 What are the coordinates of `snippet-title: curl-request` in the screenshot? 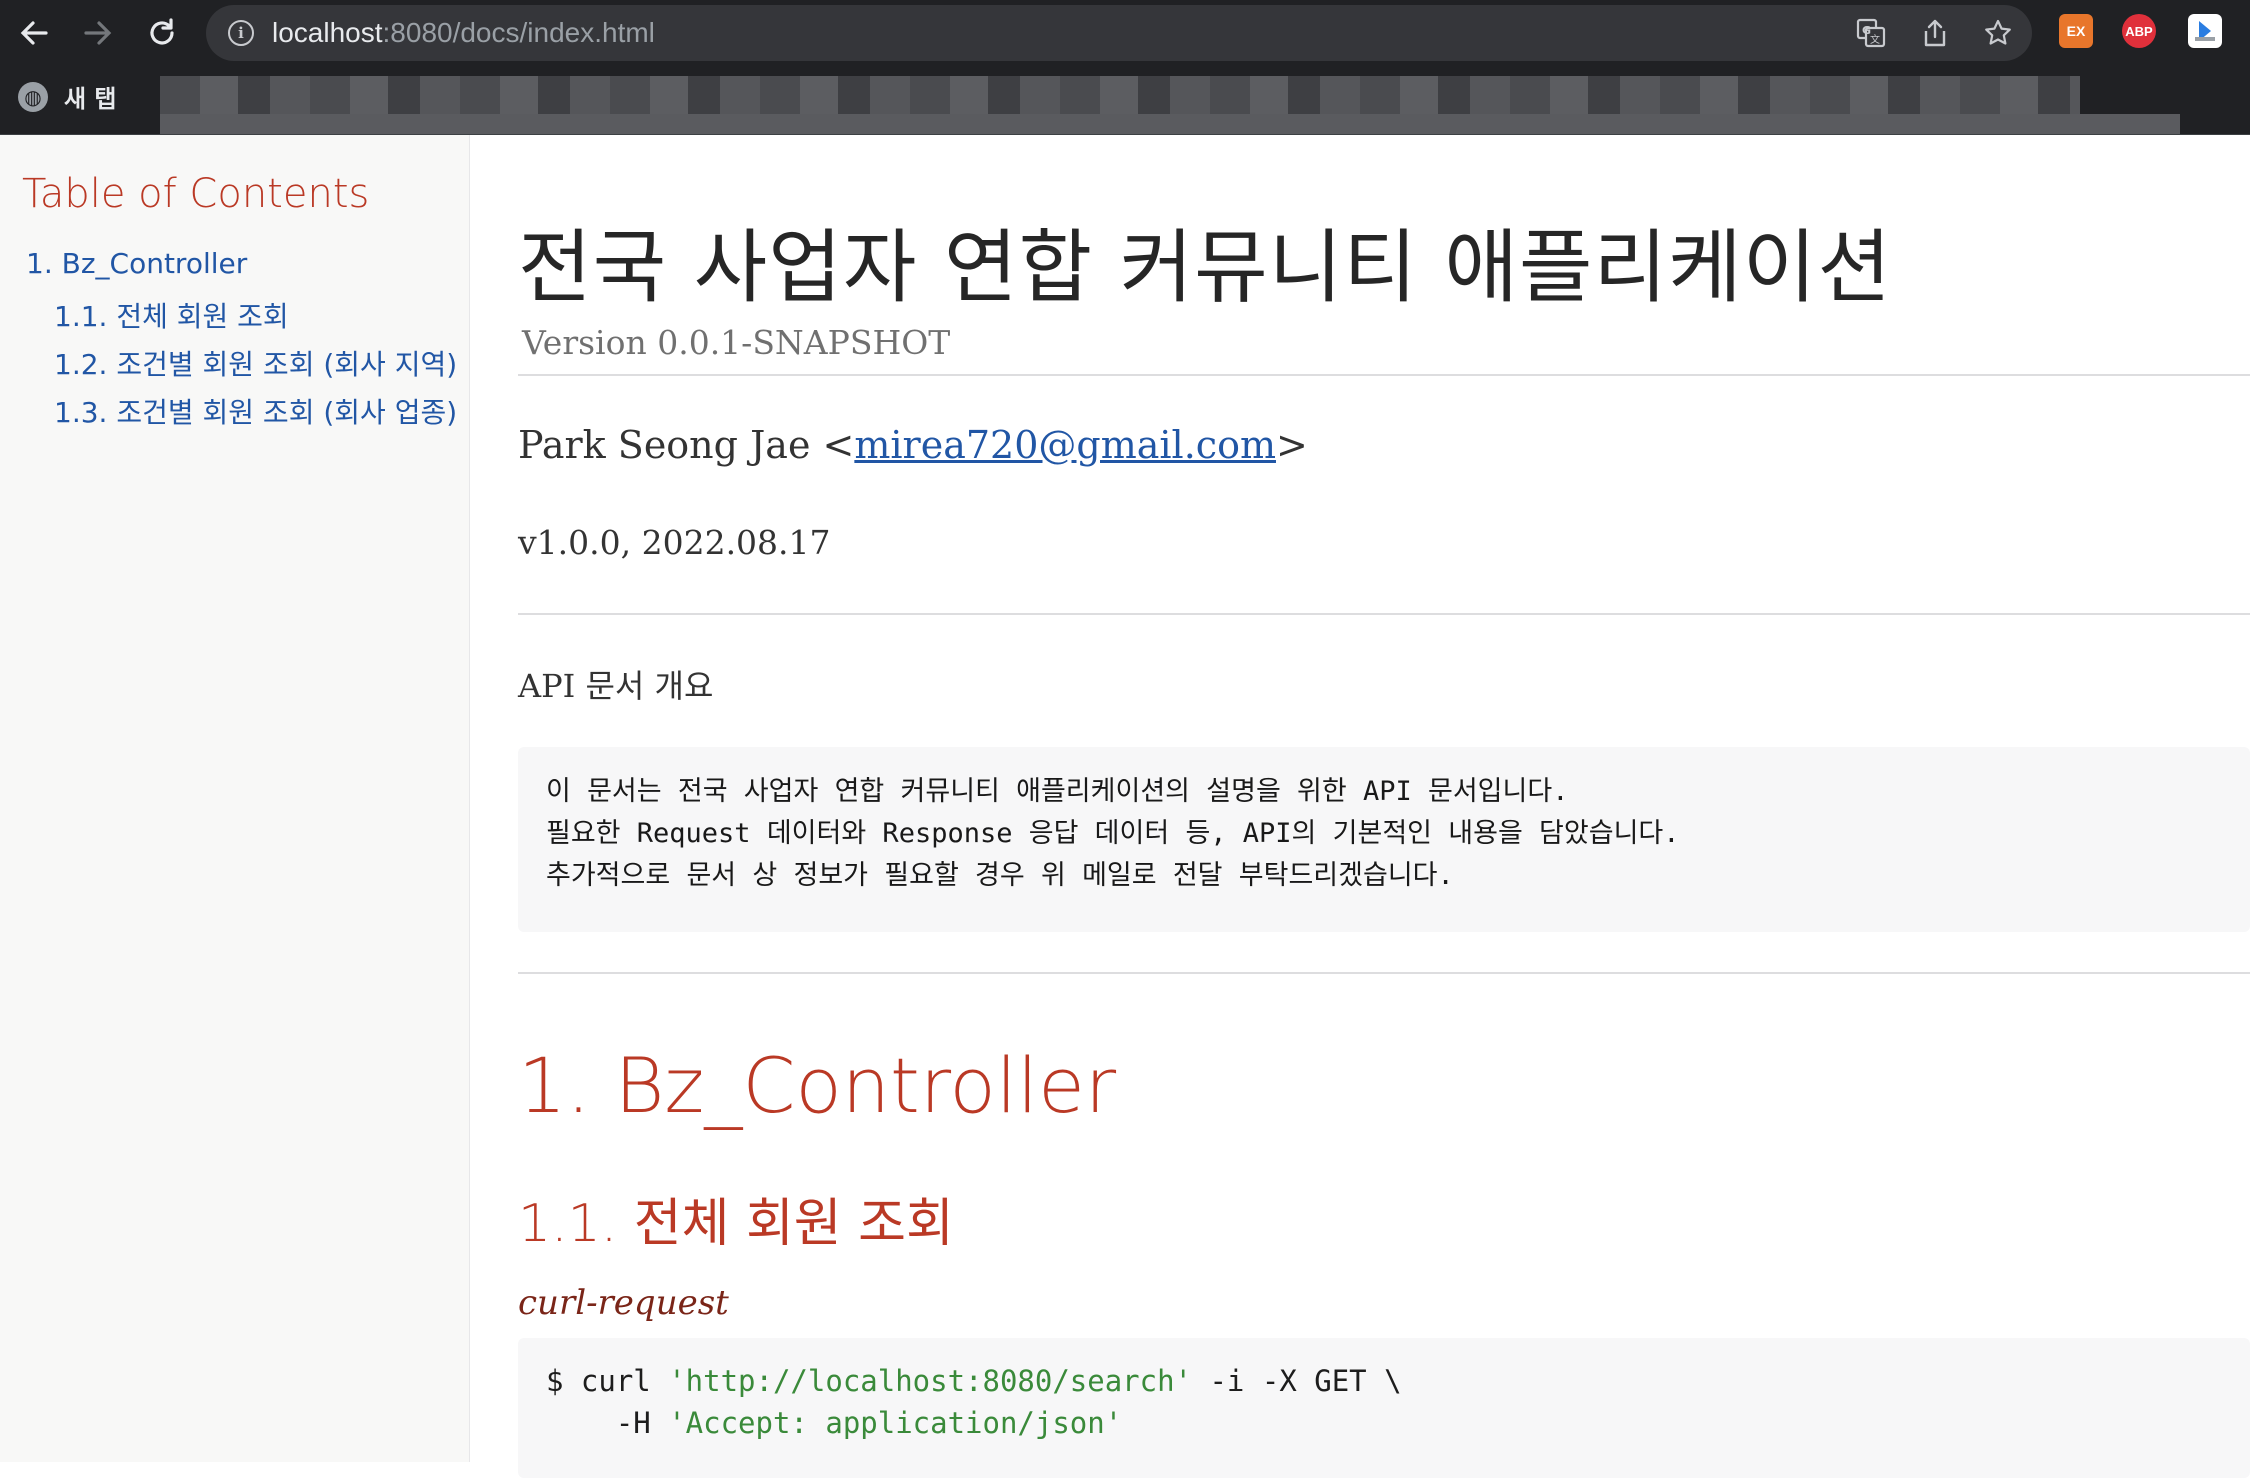 It's located at (623, 1303).